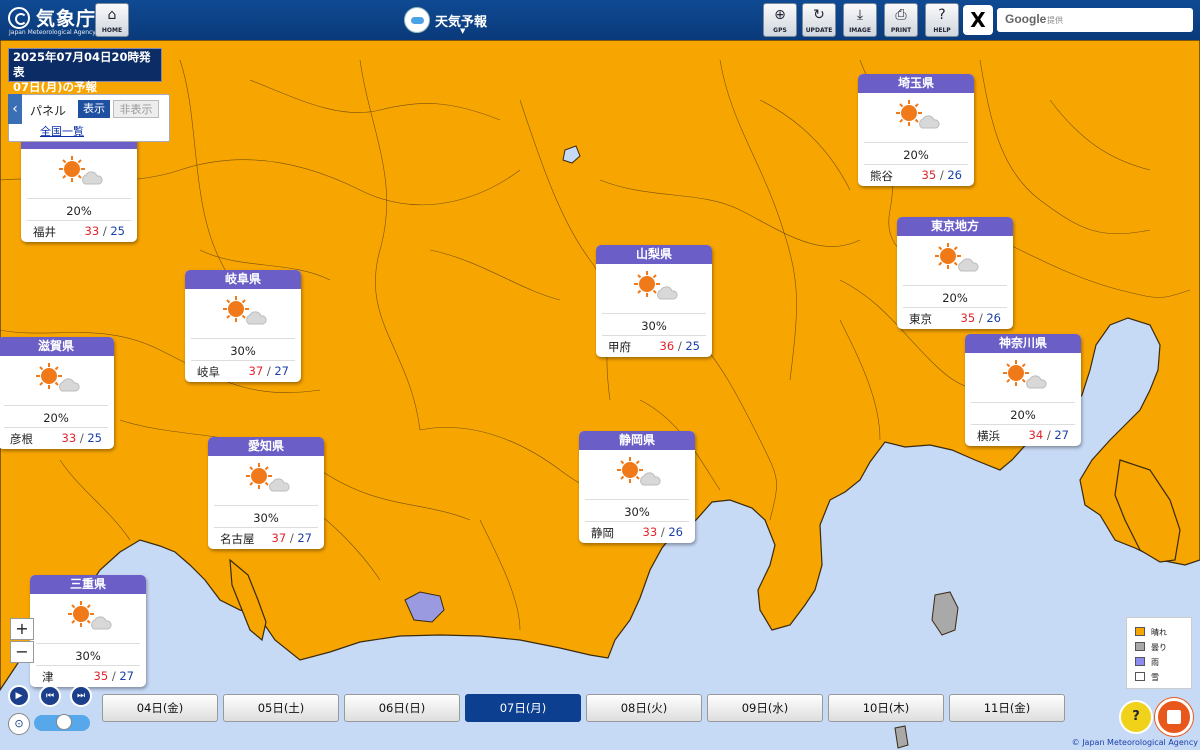 The image size is (1200, 750). Describe the element at coordinates (81, 696) in the screenshot. I see `skip-forward-button: ⏭` at that location.